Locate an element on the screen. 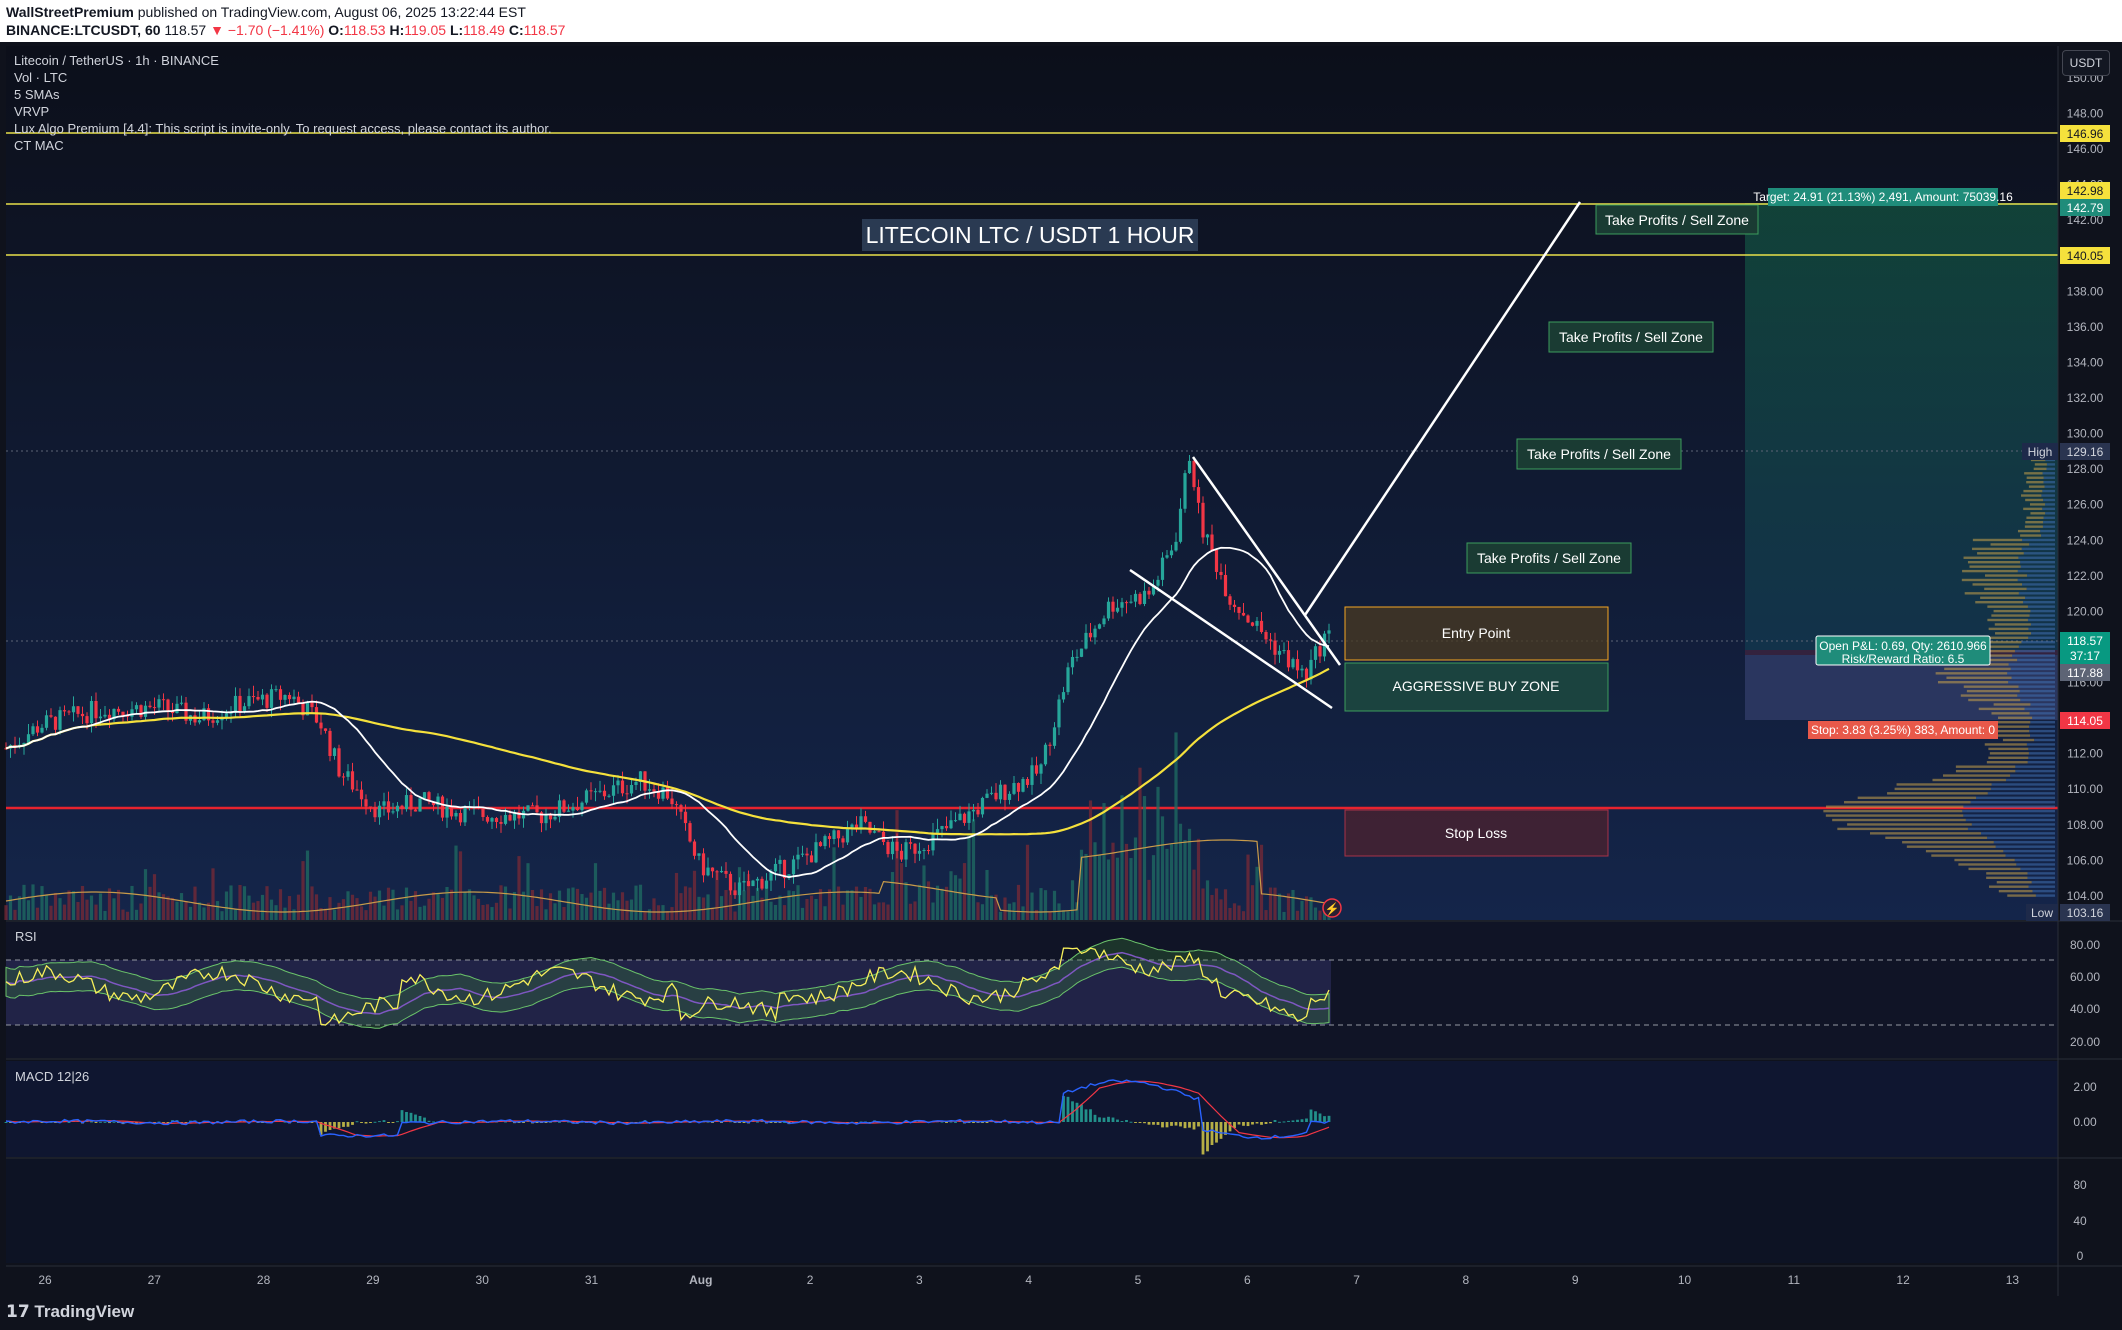  time-axis: 26 27 28 29 30 31 Aug 2 3 4 5 6 7 8 9 10 11 12 13 is located at coordinates (1028, 1280).